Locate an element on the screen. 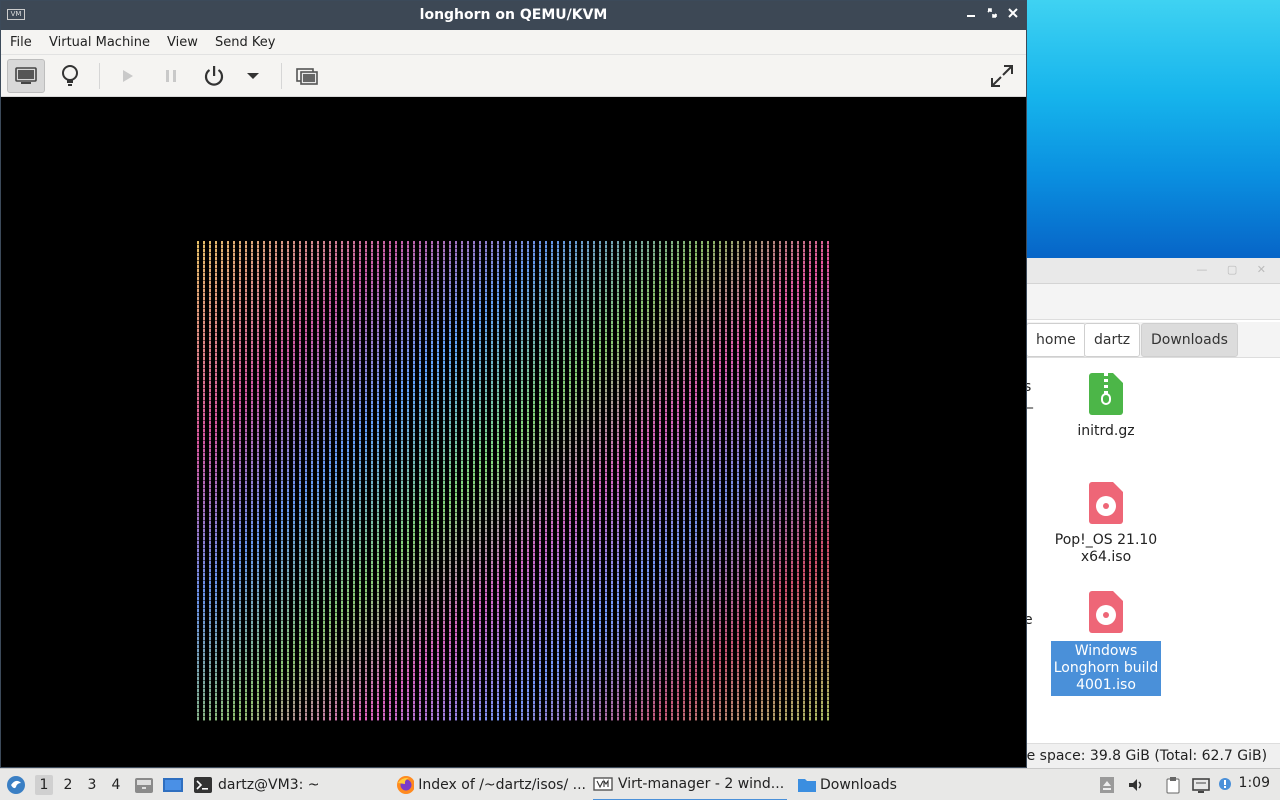 The image size is (1280, 800). shutdown-button is located at coordinates (214, 76).